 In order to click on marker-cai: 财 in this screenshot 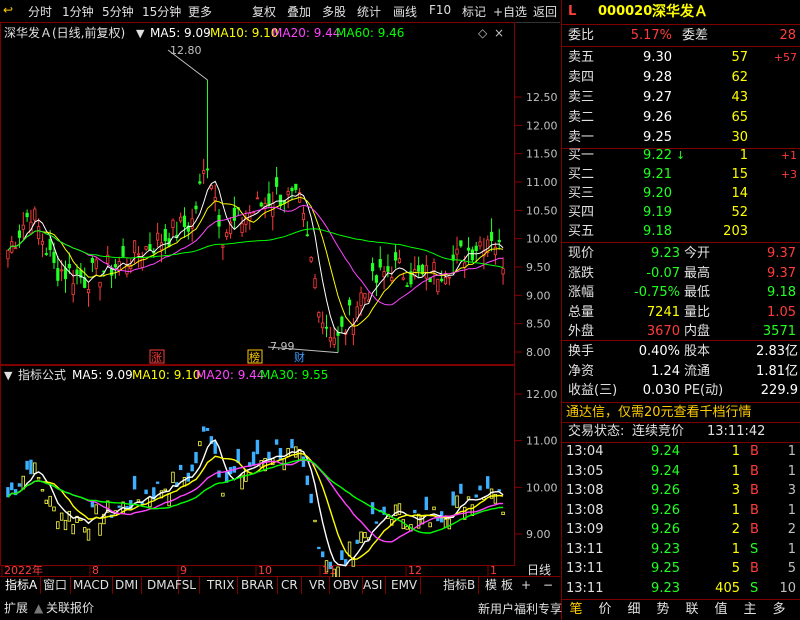, I will do `click(299, 357)`.